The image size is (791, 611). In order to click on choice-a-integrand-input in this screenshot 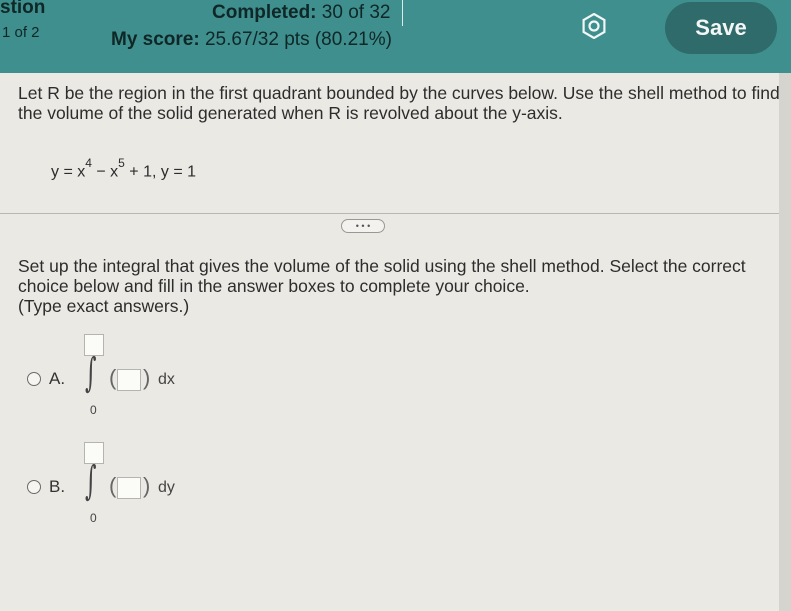, I will do `click(129, 380)`.